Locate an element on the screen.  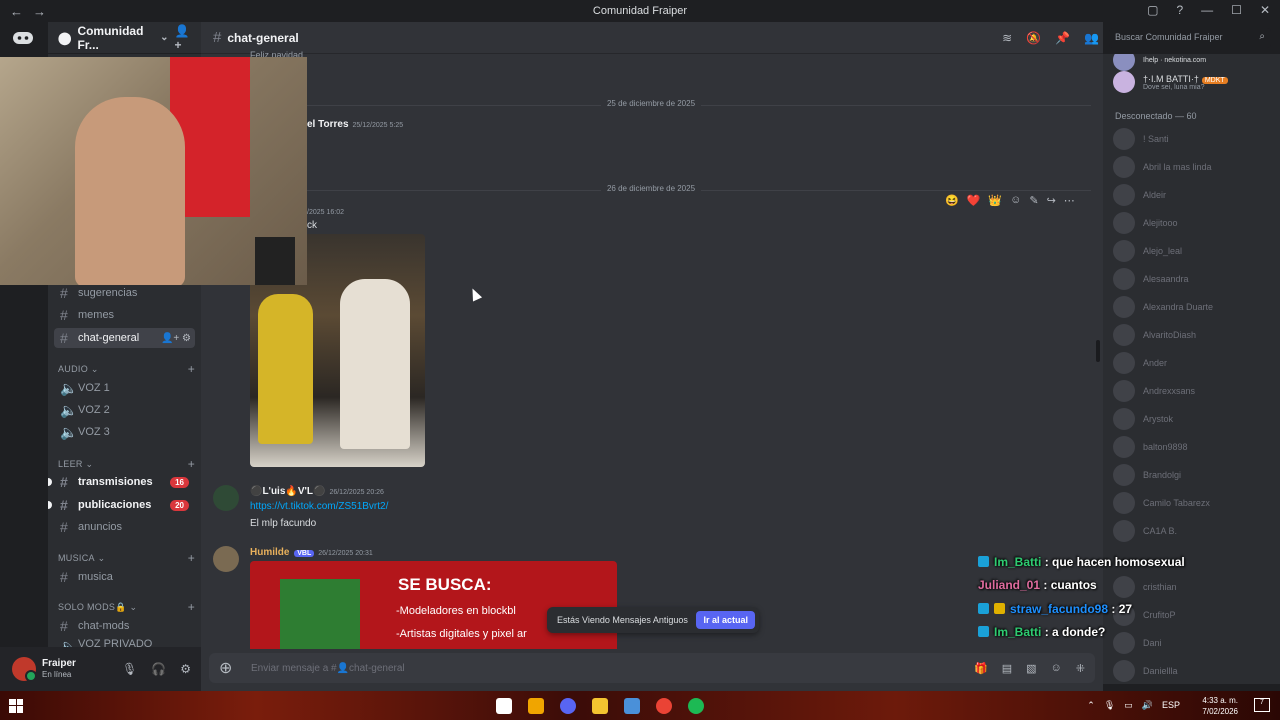
windows-start-icon is located at coordinates (16, 705).